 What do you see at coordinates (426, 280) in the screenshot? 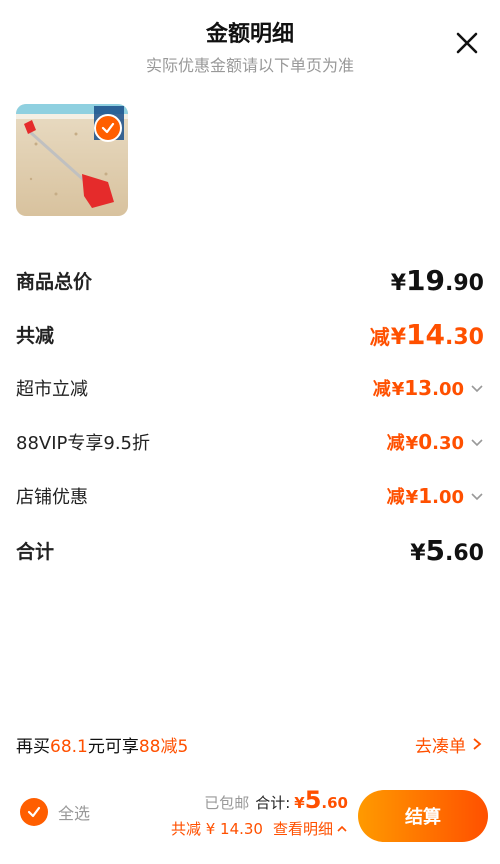
I see `amount-integer: 19` at bounding box center [426, 280].